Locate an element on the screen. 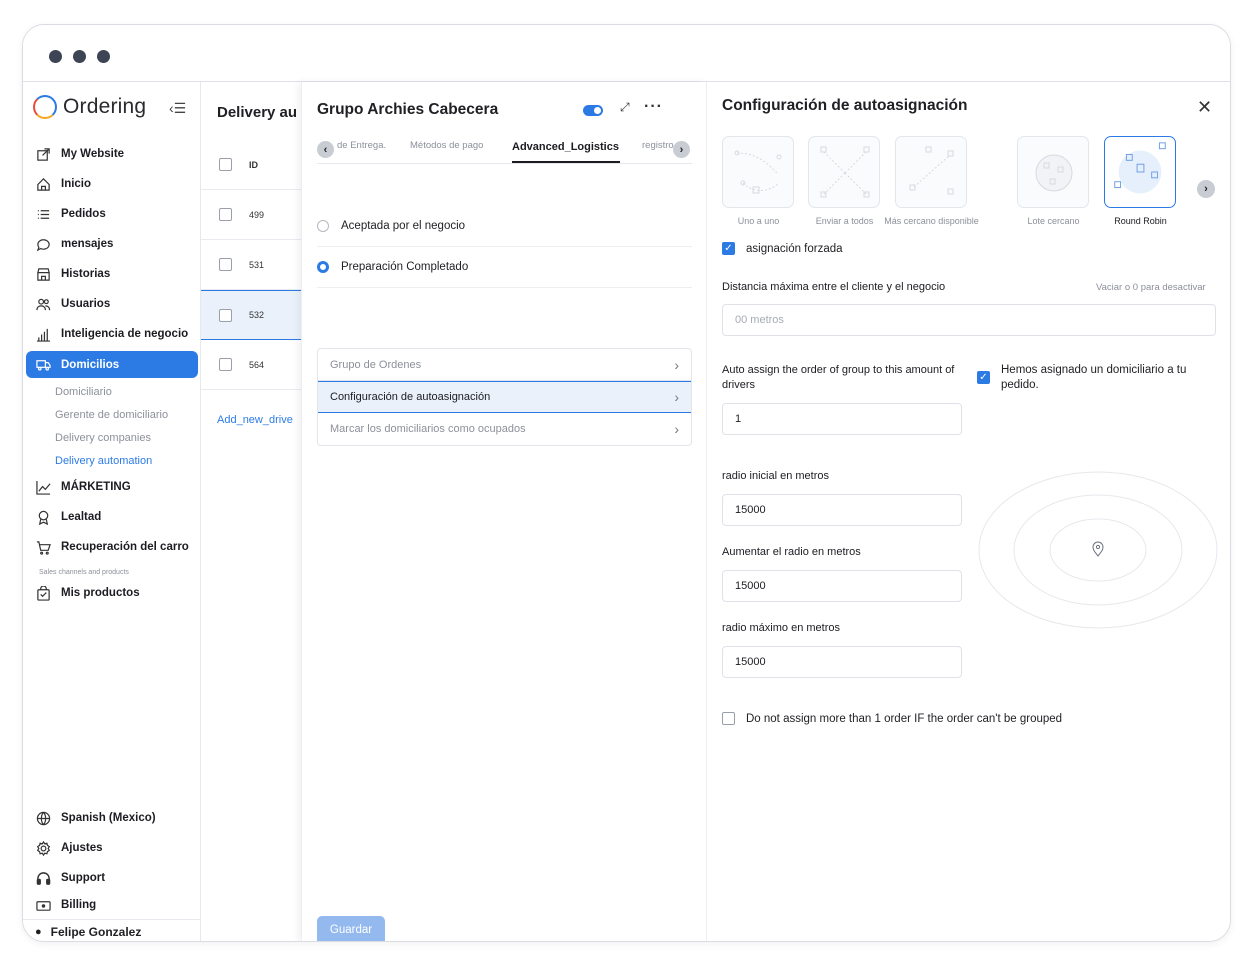  add-new-driver-link: Add_new_drive is located at coordinates (255, 420).